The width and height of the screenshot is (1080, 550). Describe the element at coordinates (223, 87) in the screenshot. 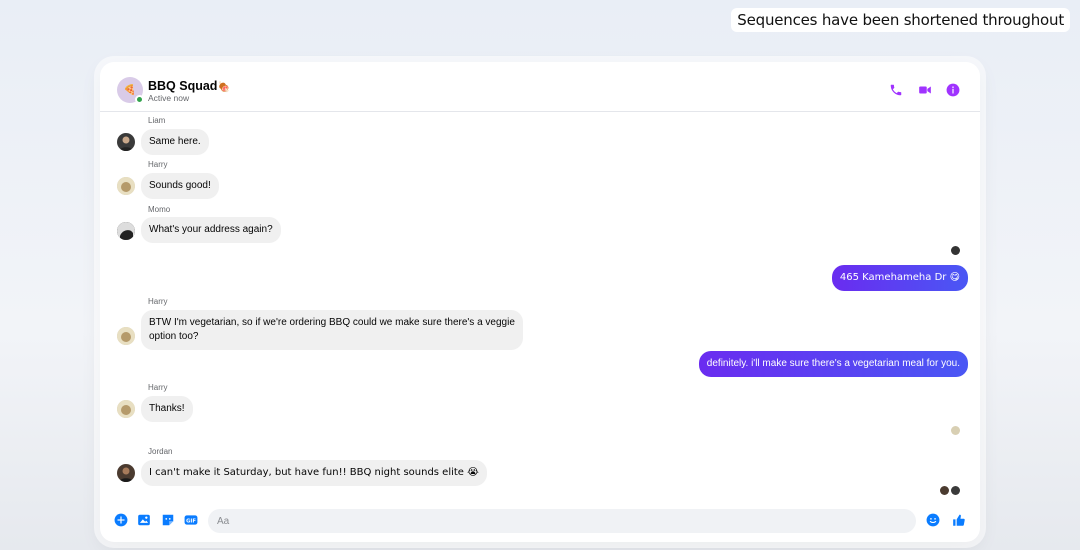

I see `meat-icon: 🍖` at that location.